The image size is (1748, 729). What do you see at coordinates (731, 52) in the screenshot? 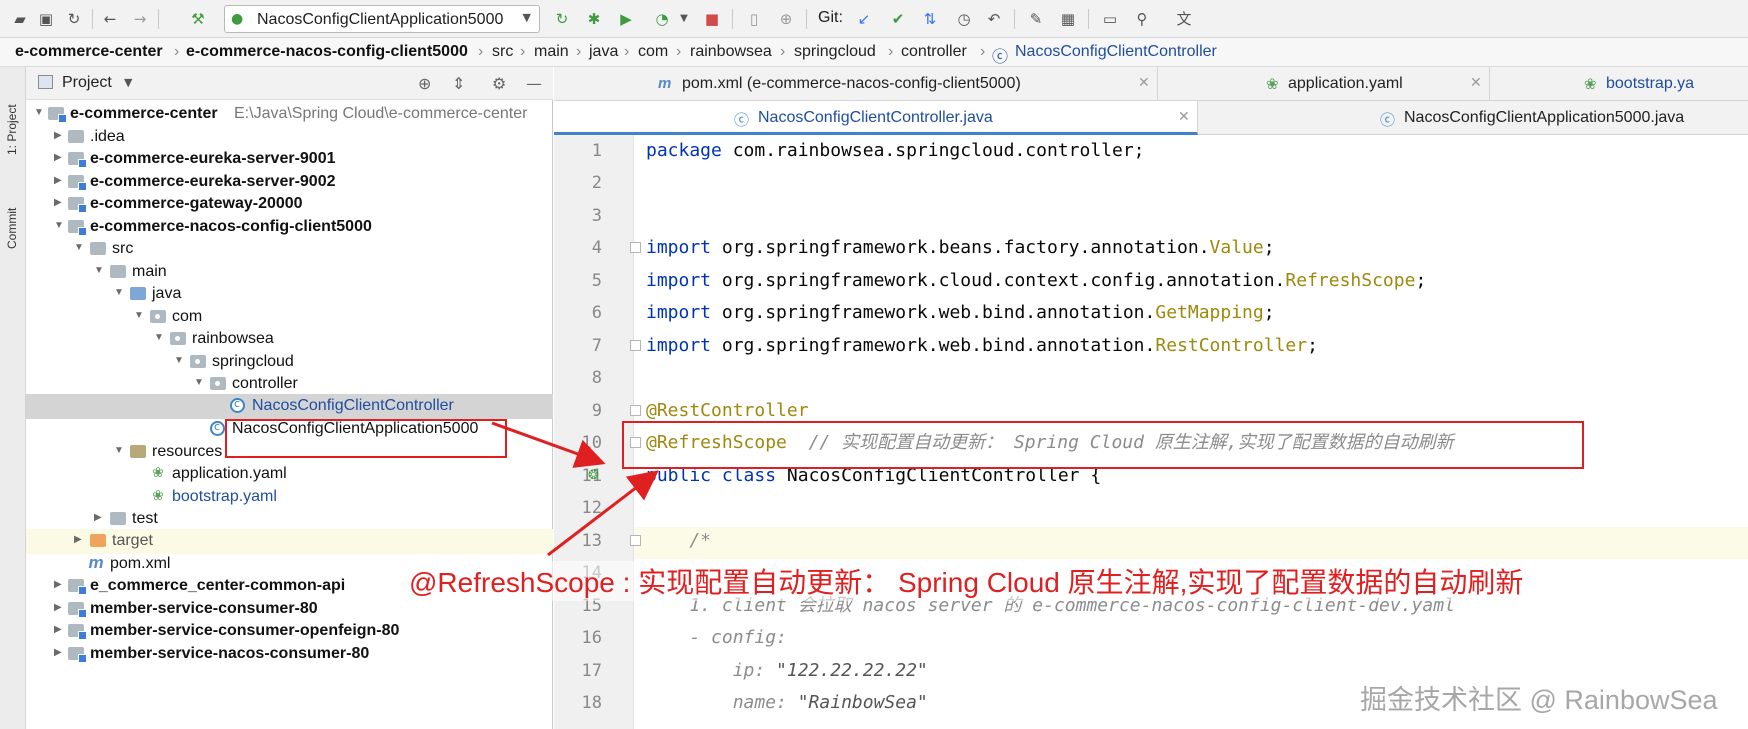
I see `breadcrumb-item: rainbowsea` at bounding box center [731, 52].